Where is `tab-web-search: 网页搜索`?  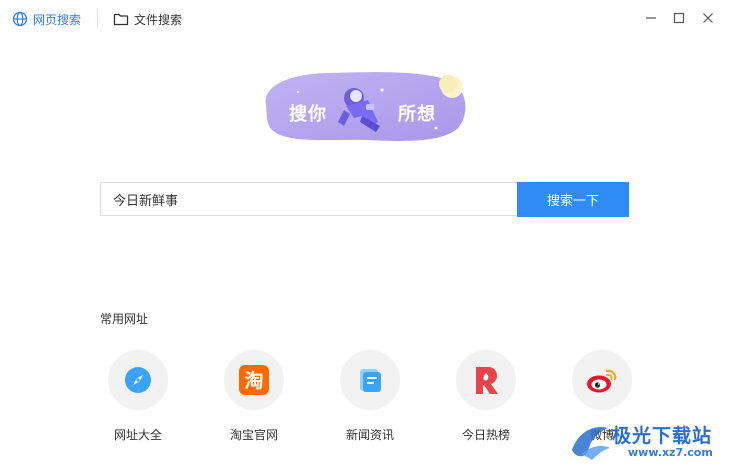 tab-web-search: 网页搜索 is located at coordinates (46, 19).